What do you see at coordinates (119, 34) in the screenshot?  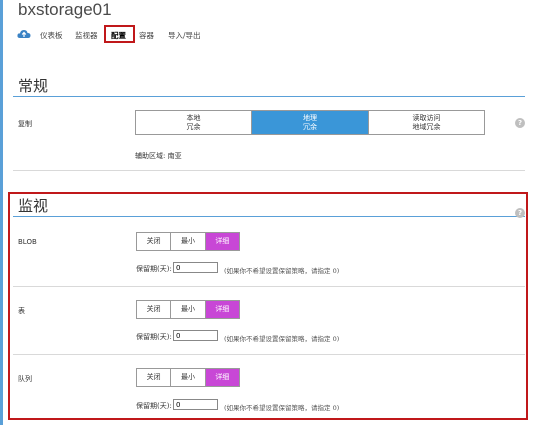 I see `tab-highlight-frame` at bounding box center [119, 34].